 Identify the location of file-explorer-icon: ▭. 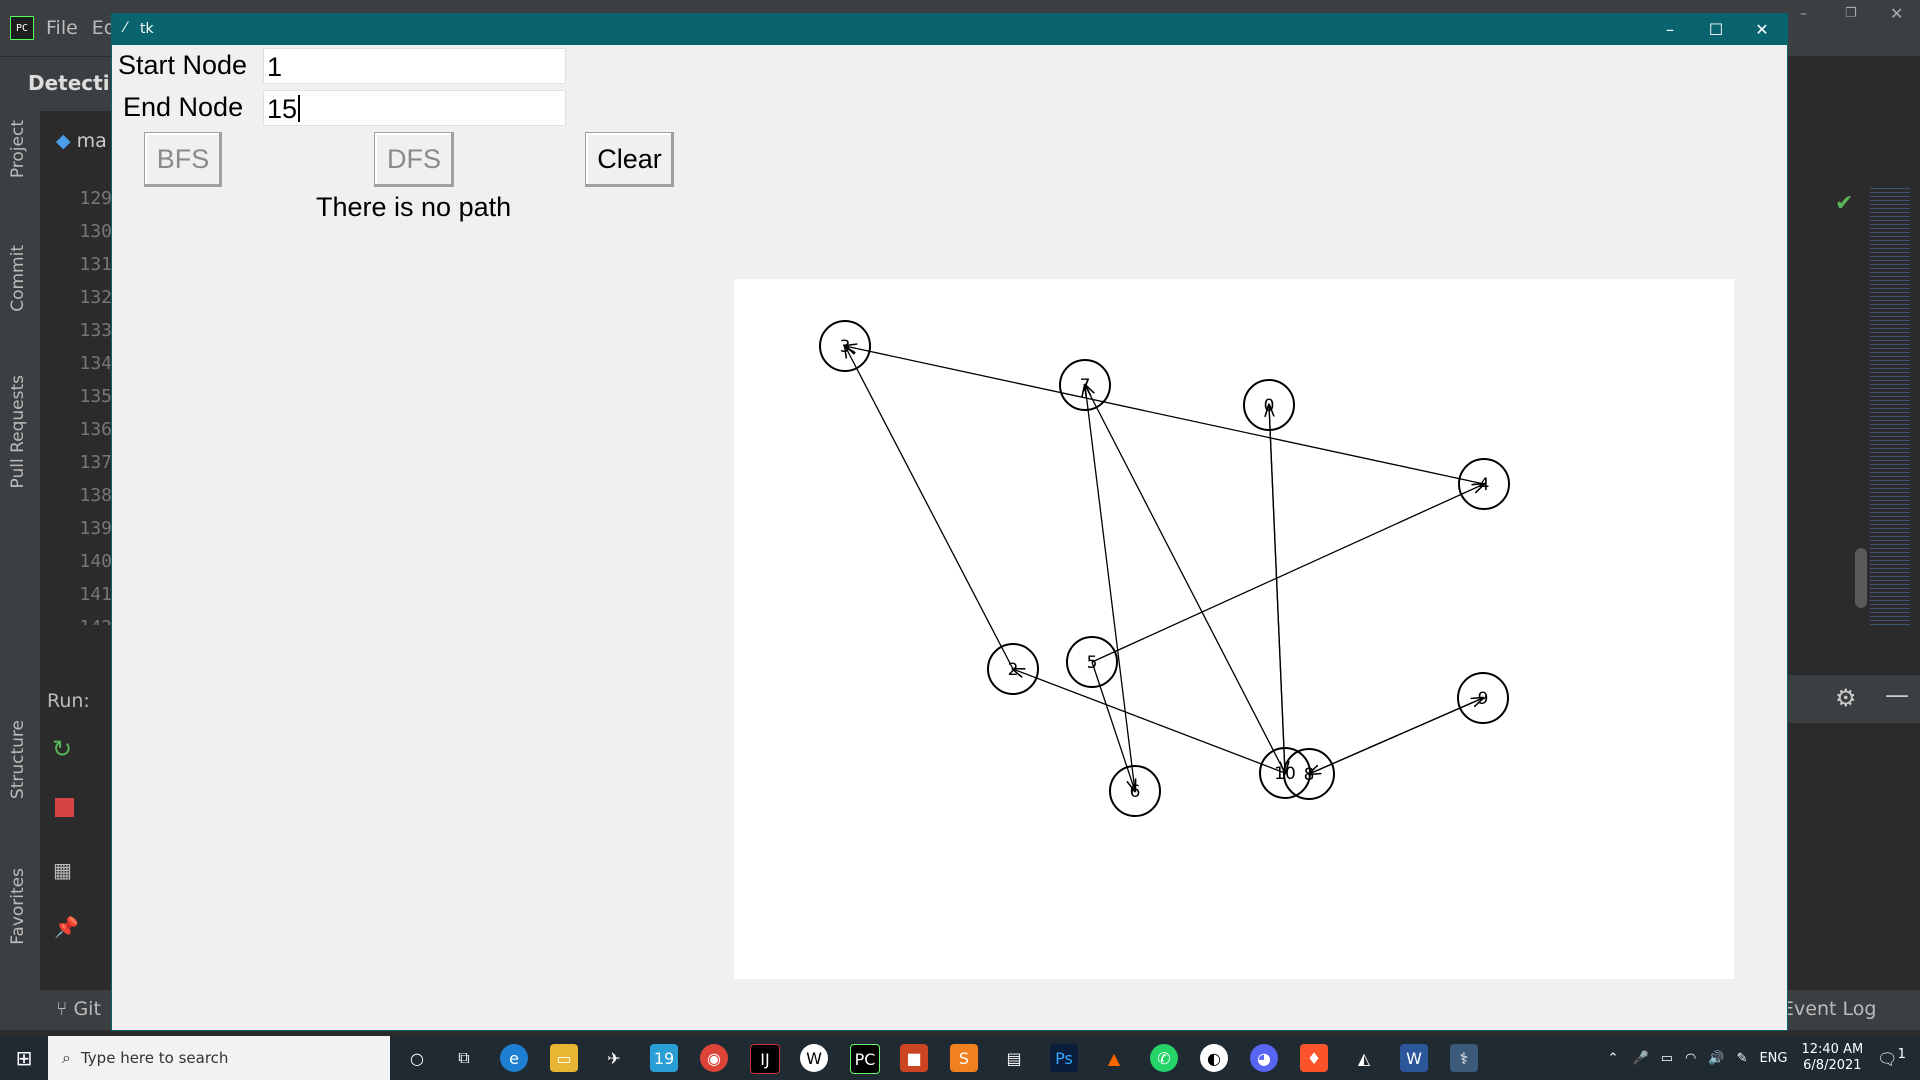
(564, 1058).